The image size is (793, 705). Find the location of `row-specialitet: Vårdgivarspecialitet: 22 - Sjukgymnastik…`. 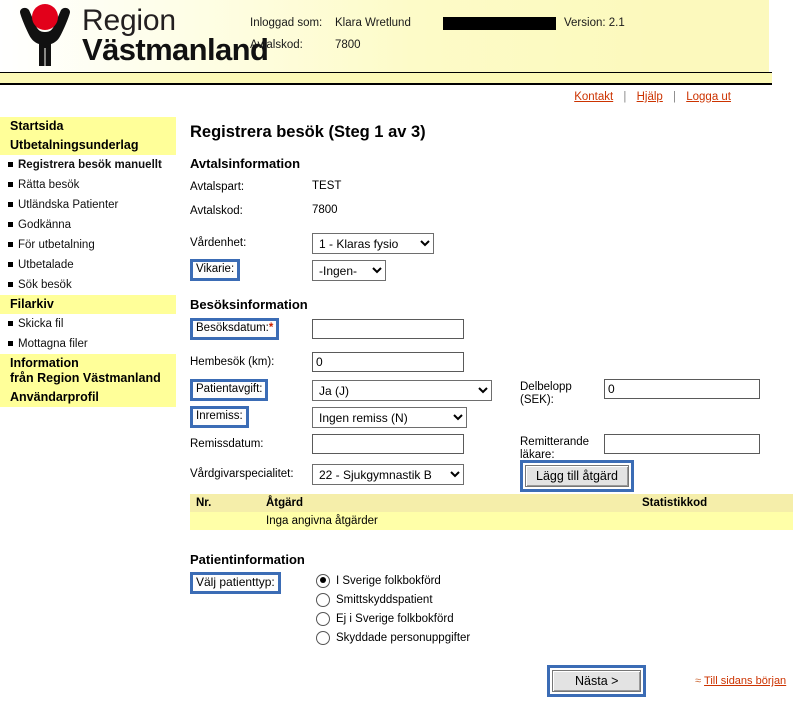

row-specialitet: Vårdgivarspecialitet: 22 - Sjukgymnastik… is located at coordinates (491, 476).